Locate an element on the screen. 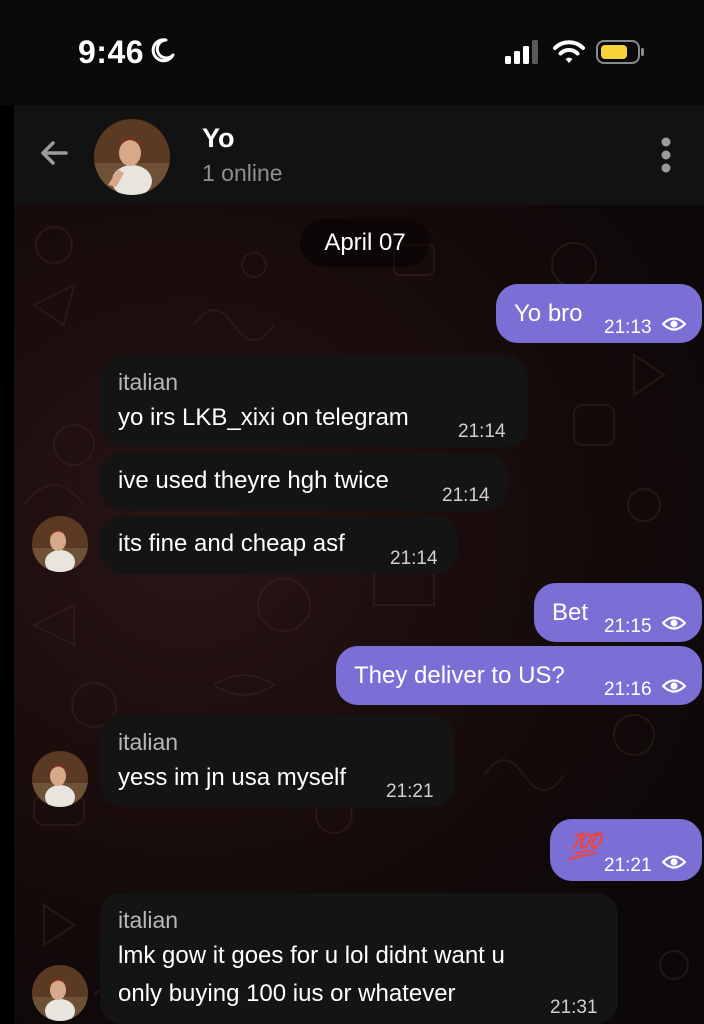 This screenshot has width=704, height=1024. signal-icon is located at coordinates (521, 52).